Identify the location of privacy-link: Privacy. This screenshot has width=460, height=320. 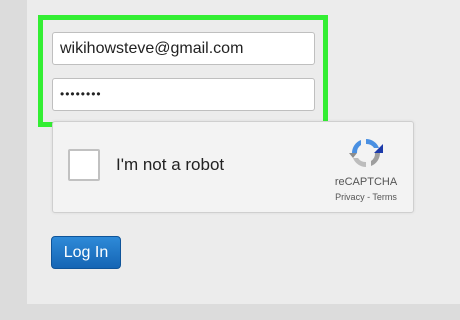
(350, 197).